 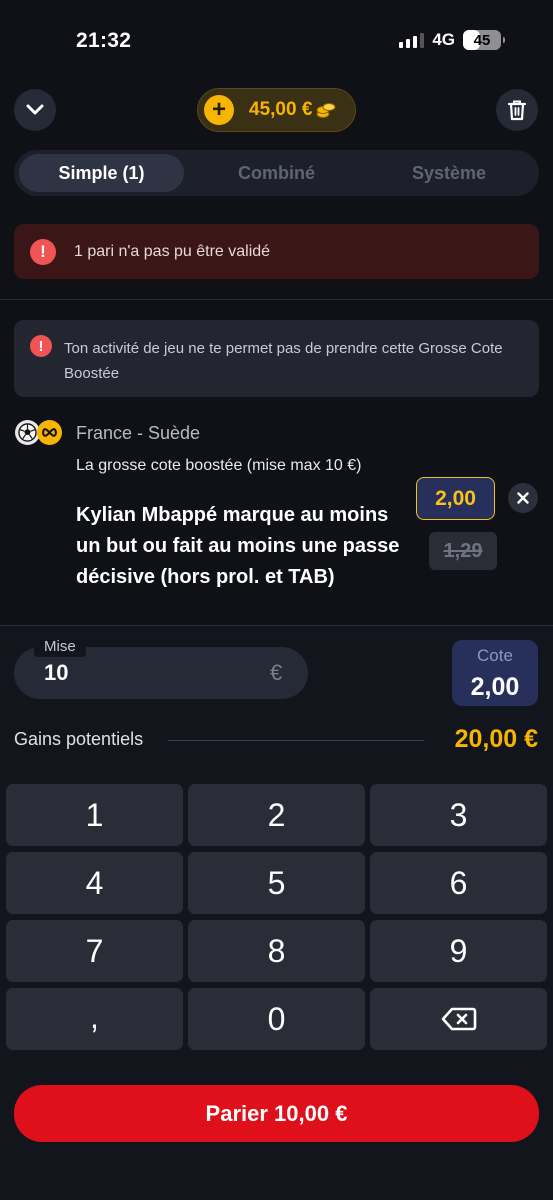 I want to click on boost-icon, so click(x=49, y=432).